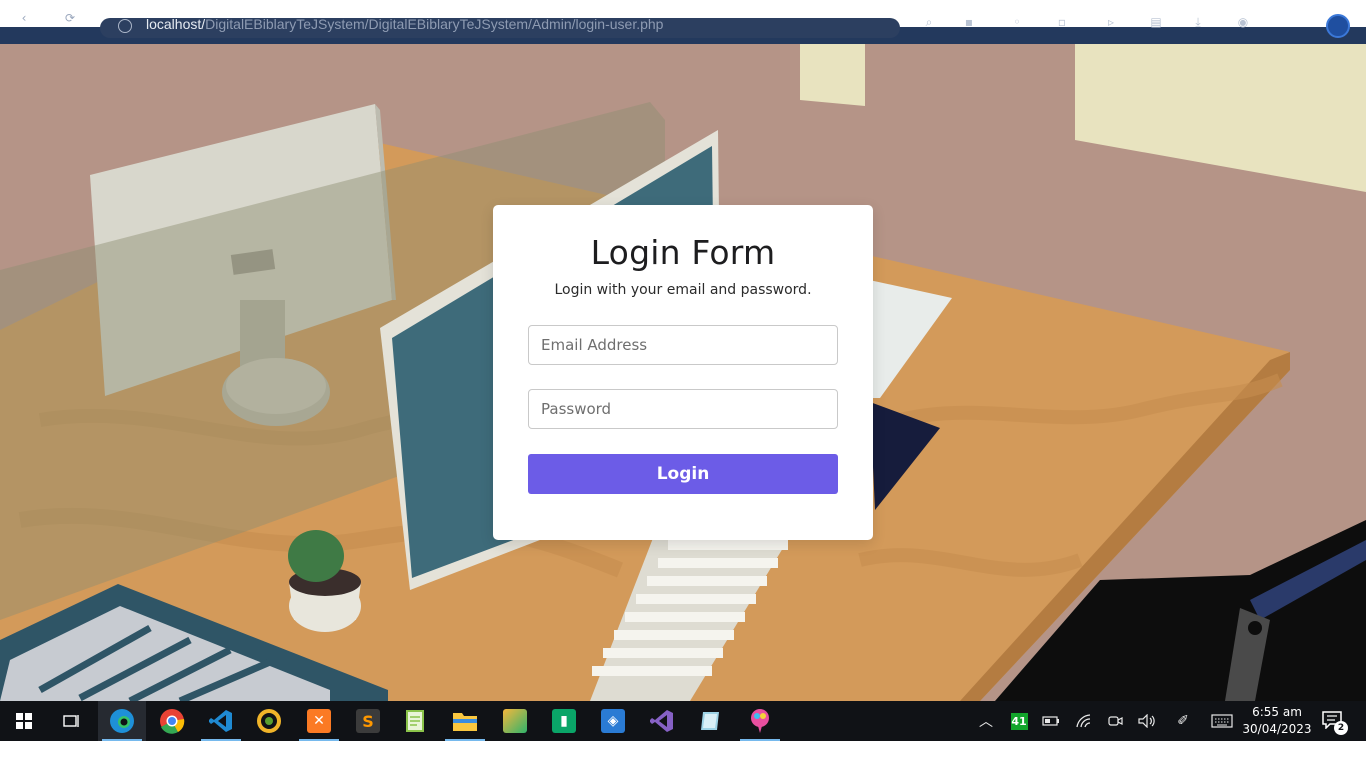 The image size is (1366, 768). What do you see at coordinates (1243, 22) in the screenshot?
I see `profile-avatar-icon: ◉` at bounding box center [1243, 22].